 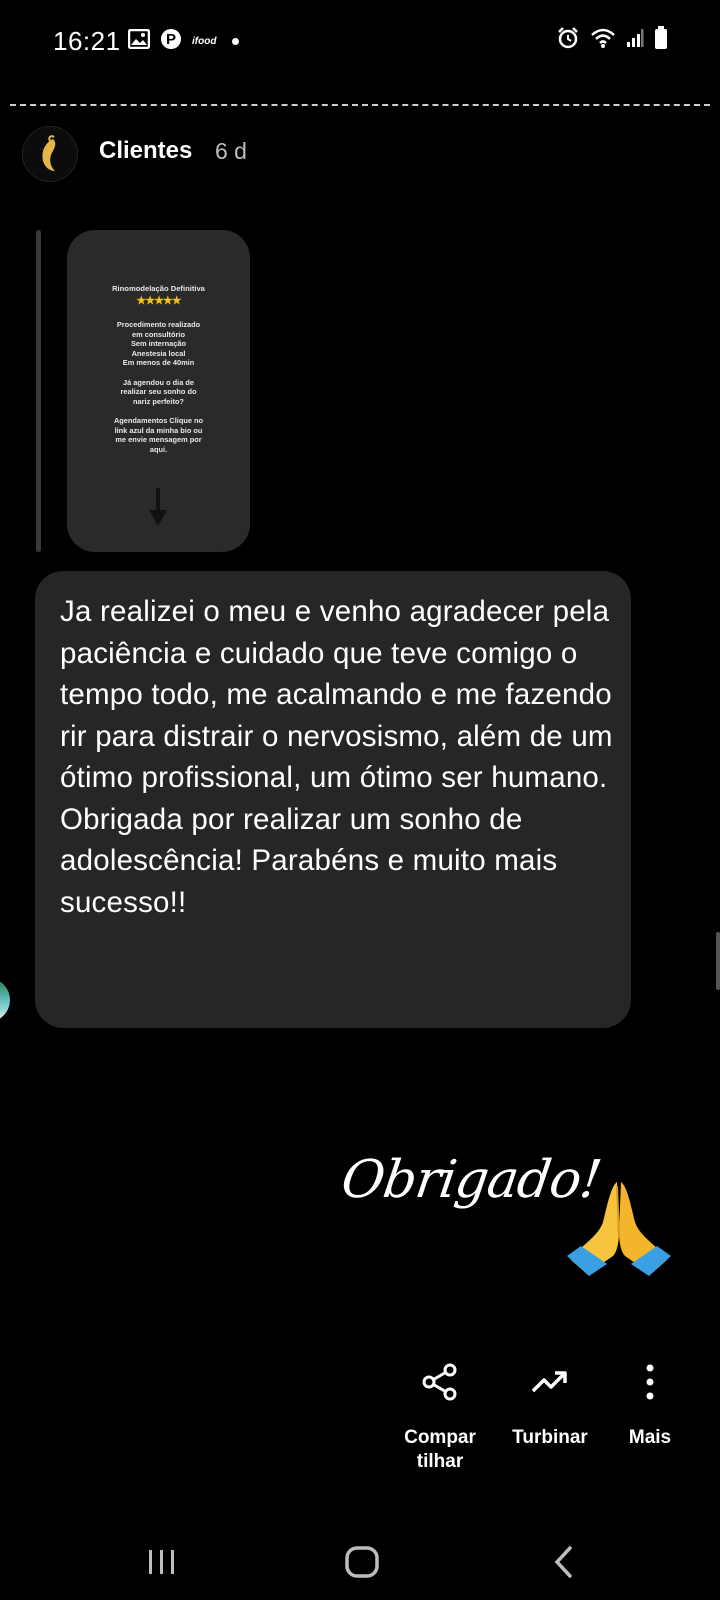 I want to click on status-left-icons: P ifood, so click(x=183, y=41).